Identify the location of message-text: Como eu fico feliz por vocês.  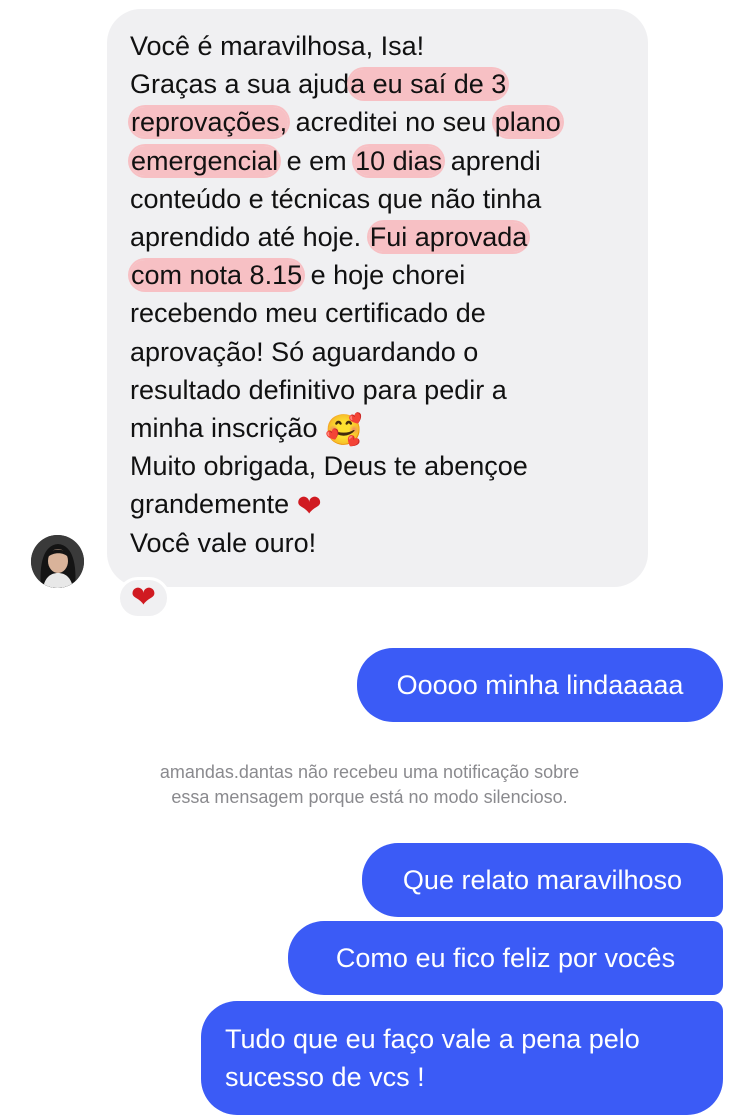
(505, 958).